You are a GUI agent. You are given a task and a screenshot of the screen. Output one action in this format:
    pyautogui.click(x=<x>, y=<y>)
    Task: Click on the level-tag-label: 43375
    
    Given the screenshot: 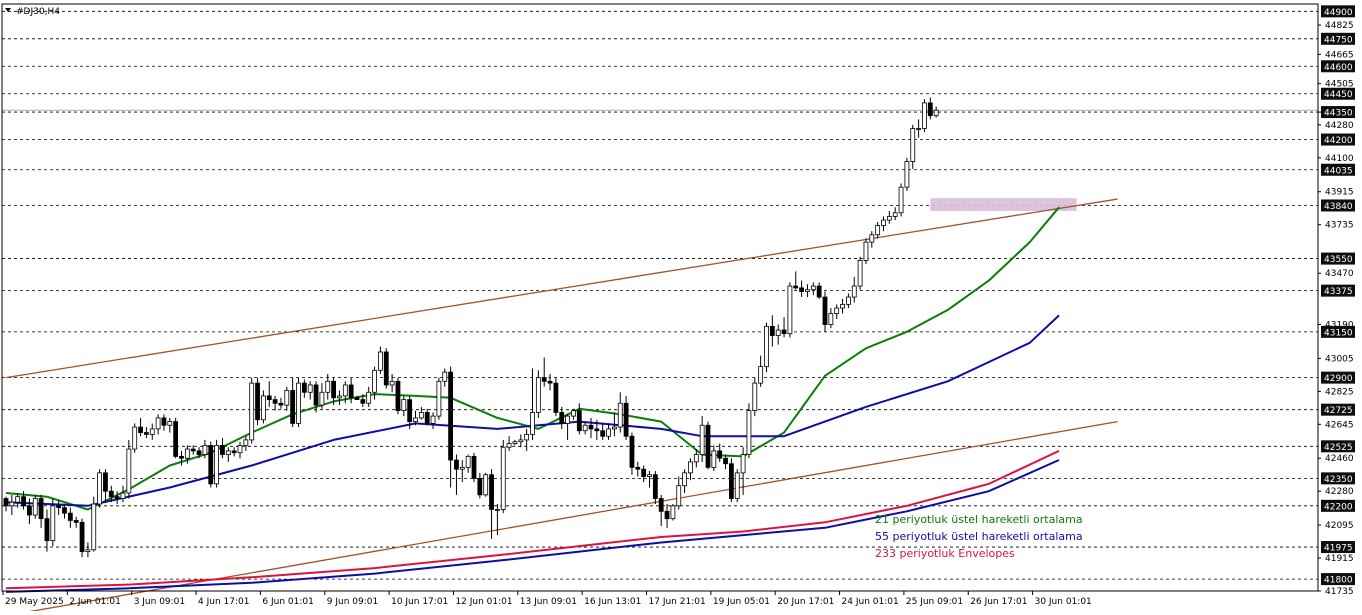 What is the action you would take?
    pyautogui.click(x=1338, y=292)
    